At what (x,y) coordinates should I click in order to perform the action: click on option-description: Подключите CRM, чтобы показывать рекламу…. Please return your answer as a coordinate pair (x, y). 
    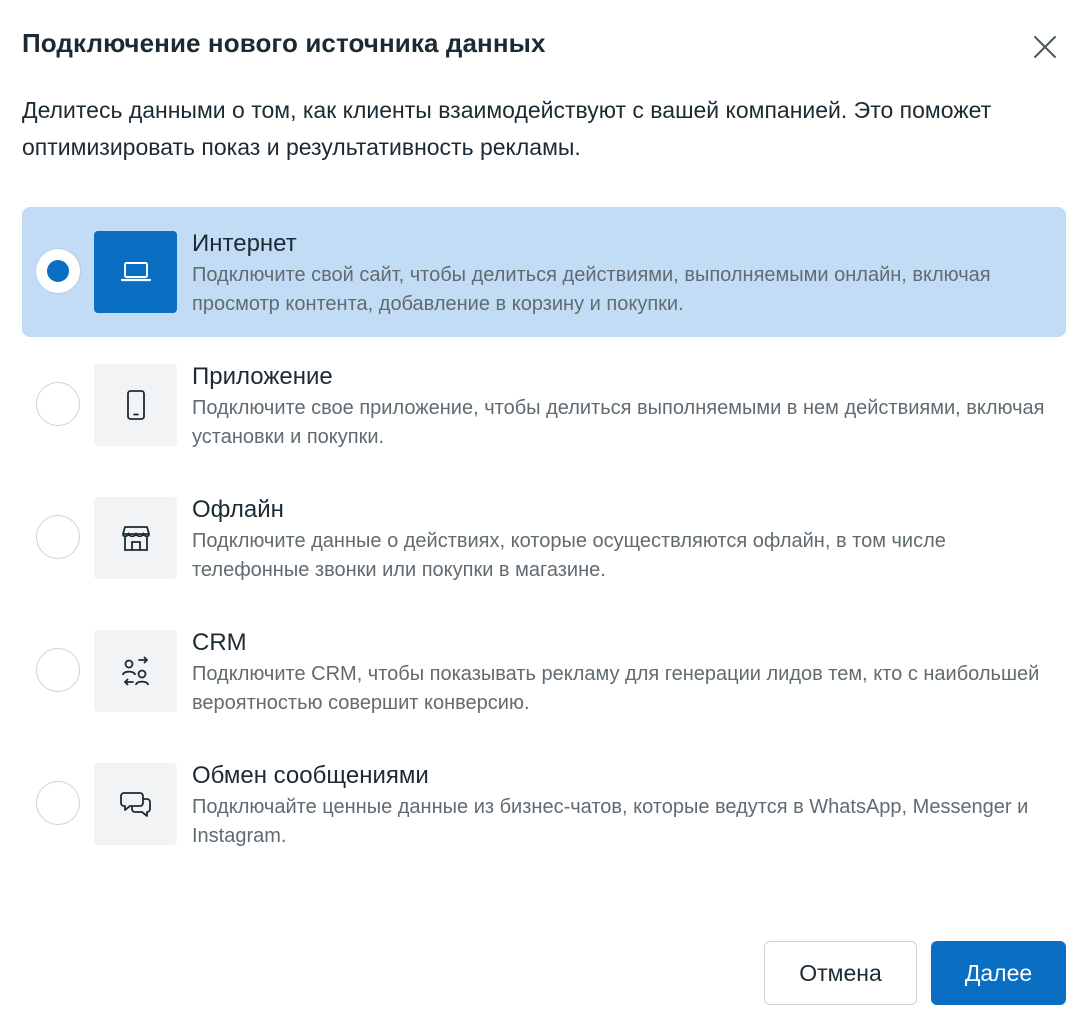
    Looking at the image, I should click on (616, 688).